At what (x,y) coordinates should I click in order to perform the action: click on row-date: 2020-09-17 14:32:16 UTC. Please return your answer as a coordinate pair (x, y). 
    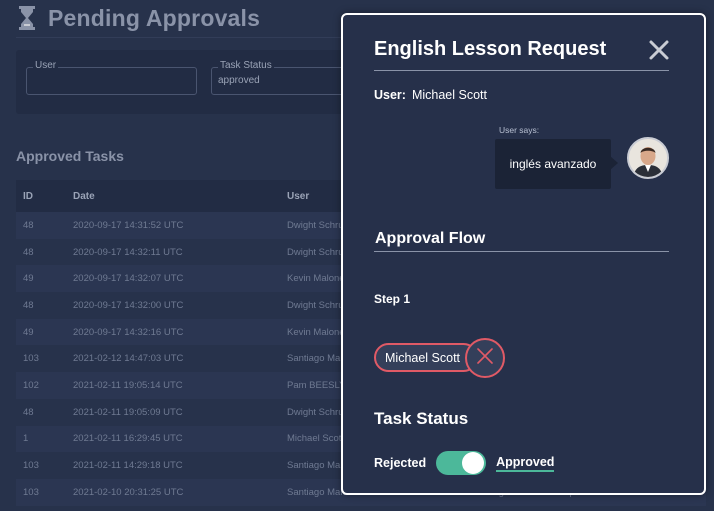
    Looking at the image, I should click on (128, 332).